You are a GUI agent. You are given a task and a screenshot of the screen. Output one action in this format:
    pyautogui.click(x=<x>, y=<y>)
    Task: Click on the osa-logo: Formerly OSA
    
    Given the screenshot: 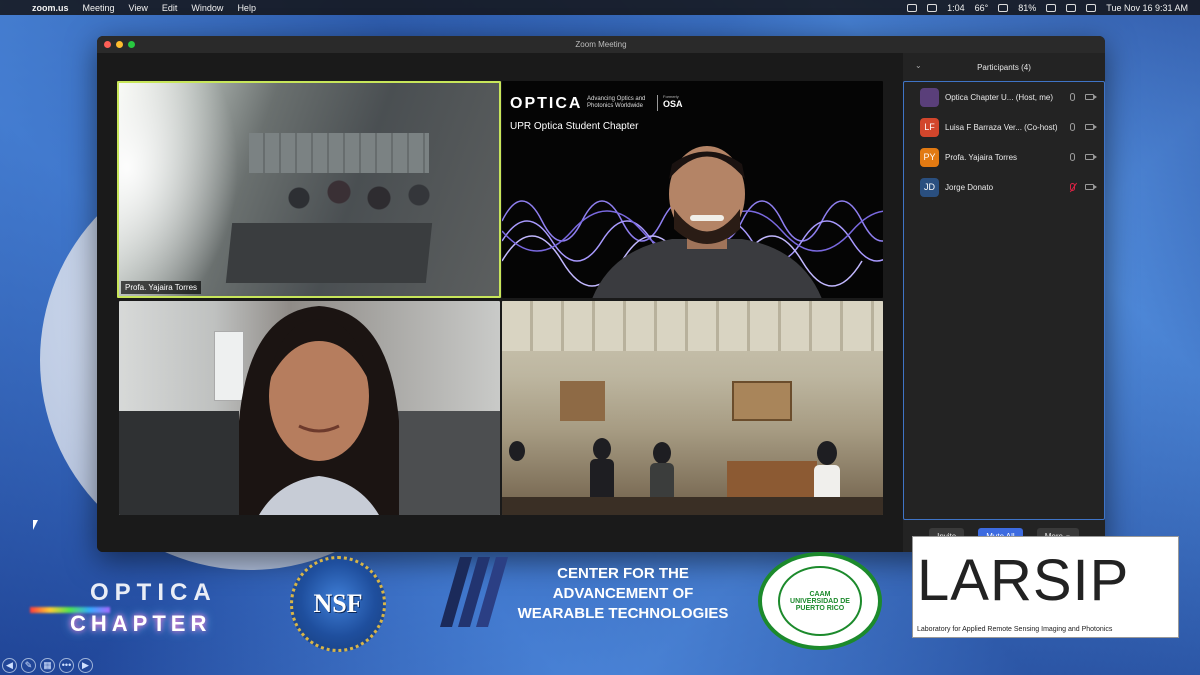 What is the action you would take?
    pyautogui.click(x=673, y=101)
    